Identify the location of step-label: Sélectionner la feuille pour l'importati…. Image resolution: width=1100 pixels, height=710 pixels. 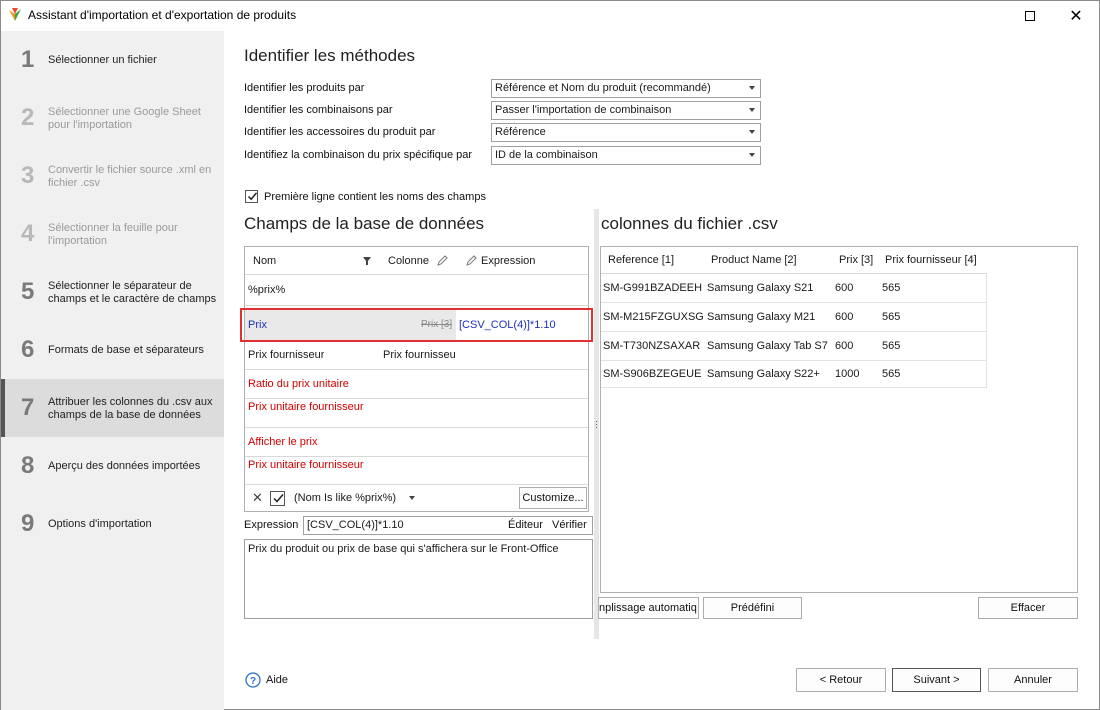
(113, 234).